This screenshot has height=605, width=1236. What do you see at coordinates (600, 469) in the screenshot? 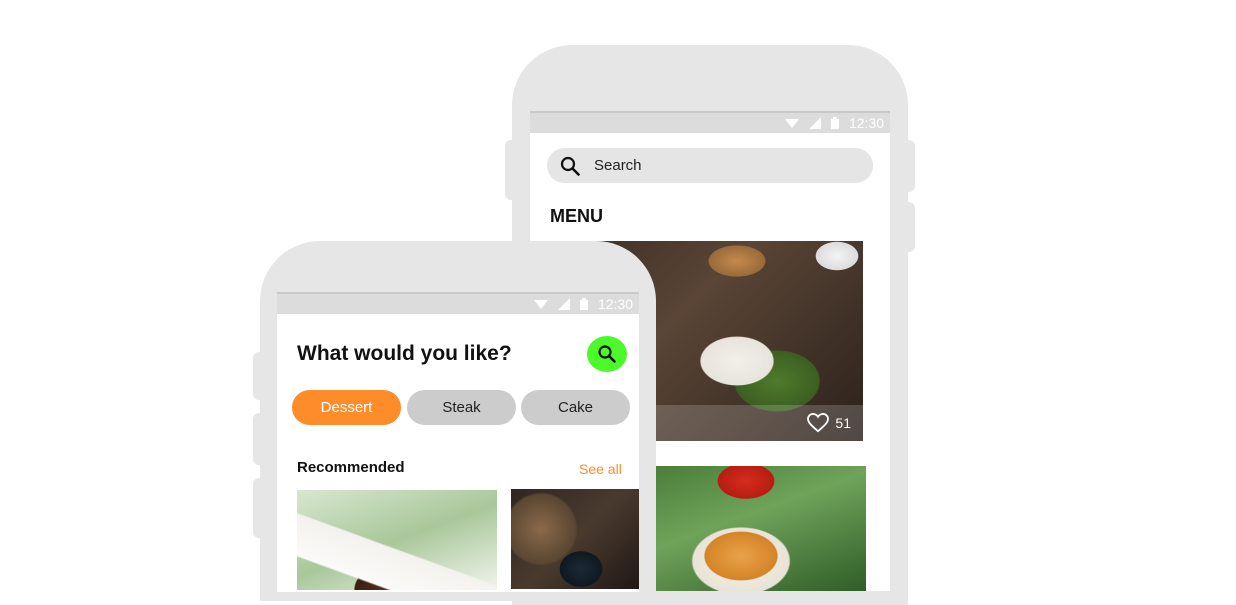
I see `see-all-link: See all` at bounding box center [600, 469].